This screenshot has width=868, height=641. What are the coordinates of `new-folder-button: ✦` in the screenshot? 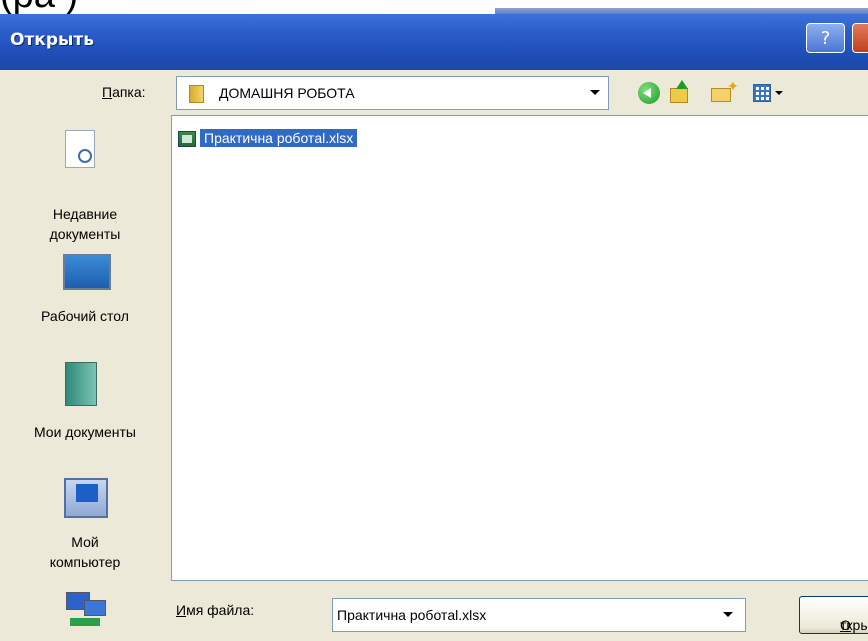 It's located at (724, 93).